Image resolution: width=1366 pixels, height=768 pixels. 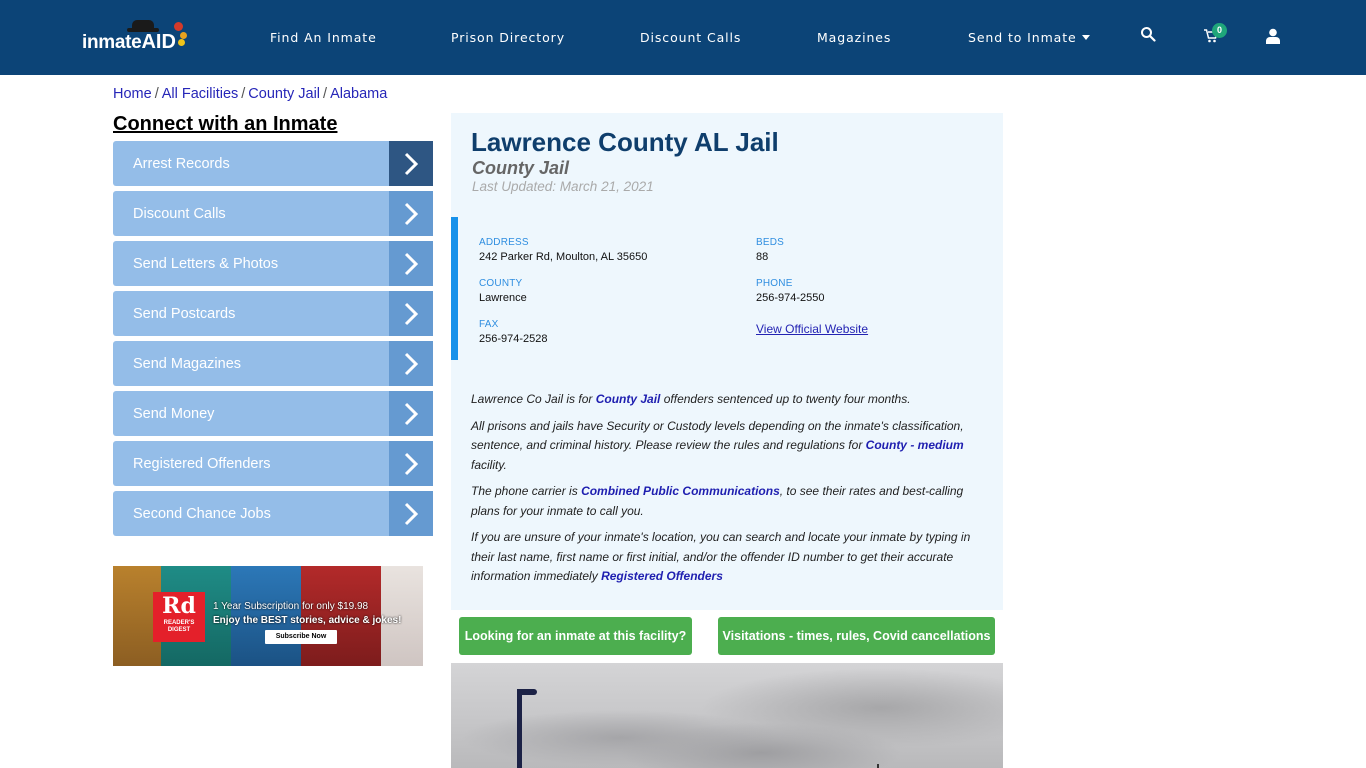 What do you see at coordinates (527, 692) in the screenshot?
I see `light-pole-head` at bounding box center [527, 692].